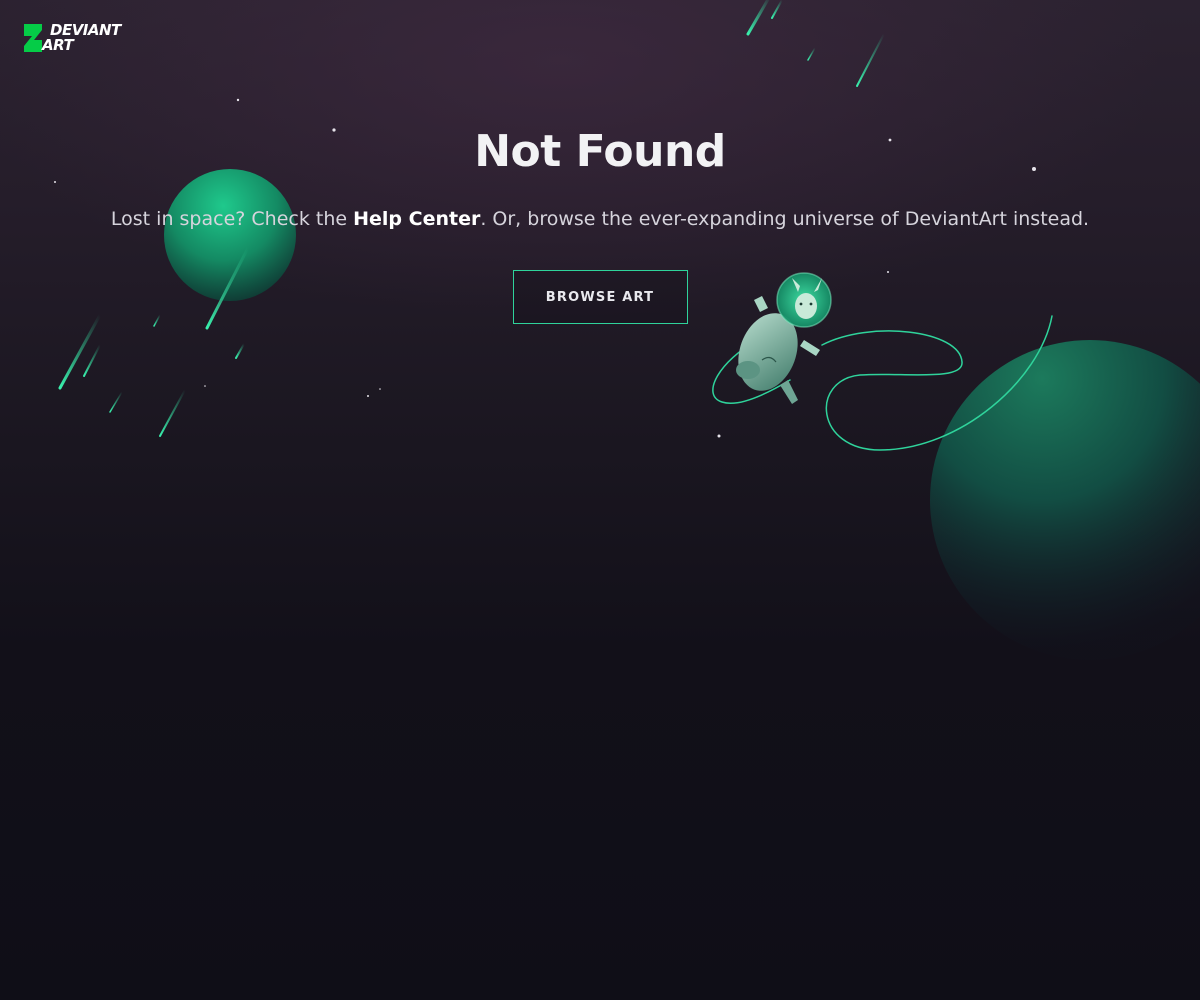  I want to click on help-center-link: Help Center, so click(416, 219).